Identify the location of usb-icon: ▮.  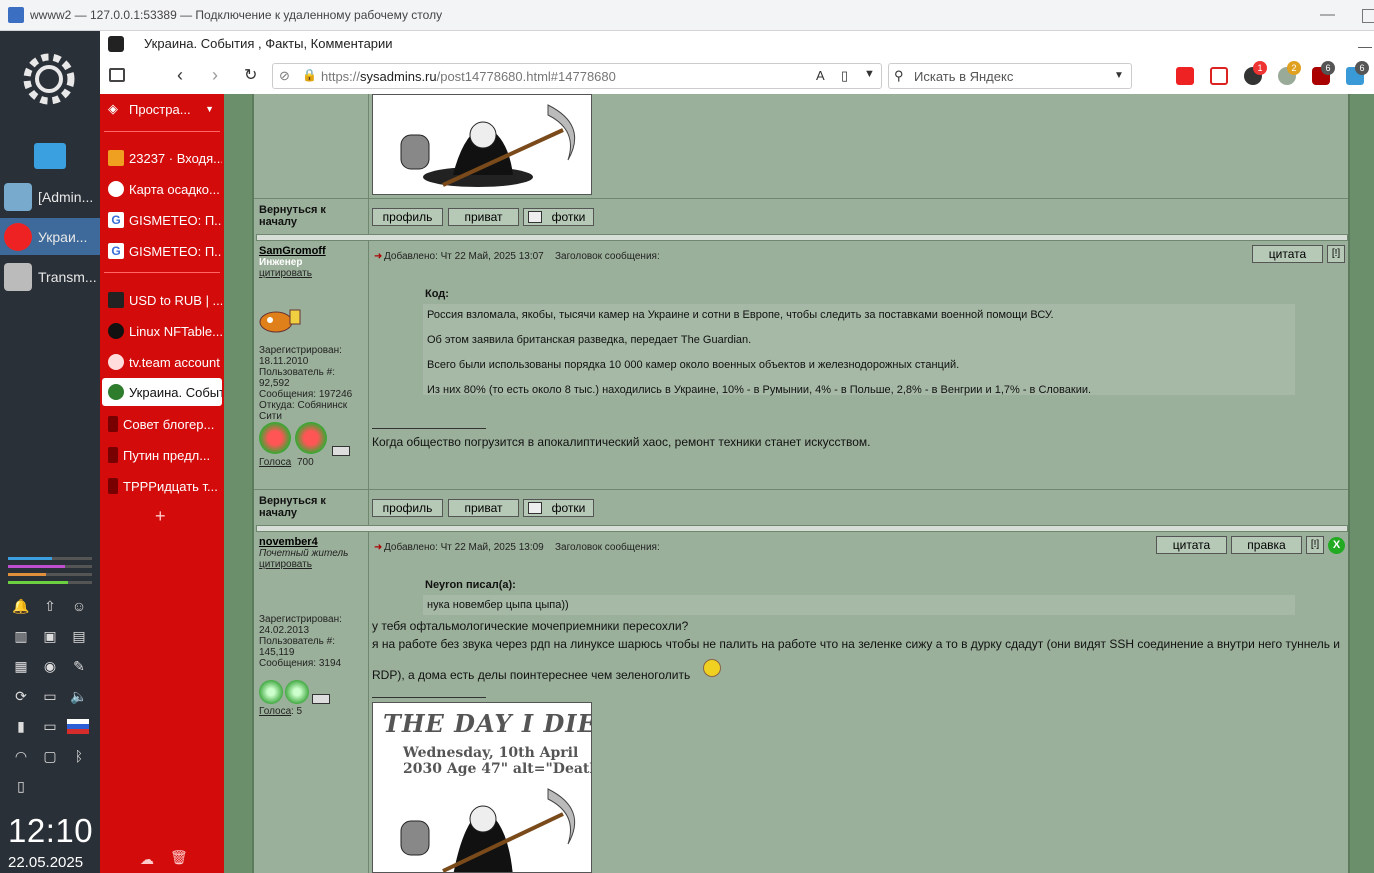
(21, 726).